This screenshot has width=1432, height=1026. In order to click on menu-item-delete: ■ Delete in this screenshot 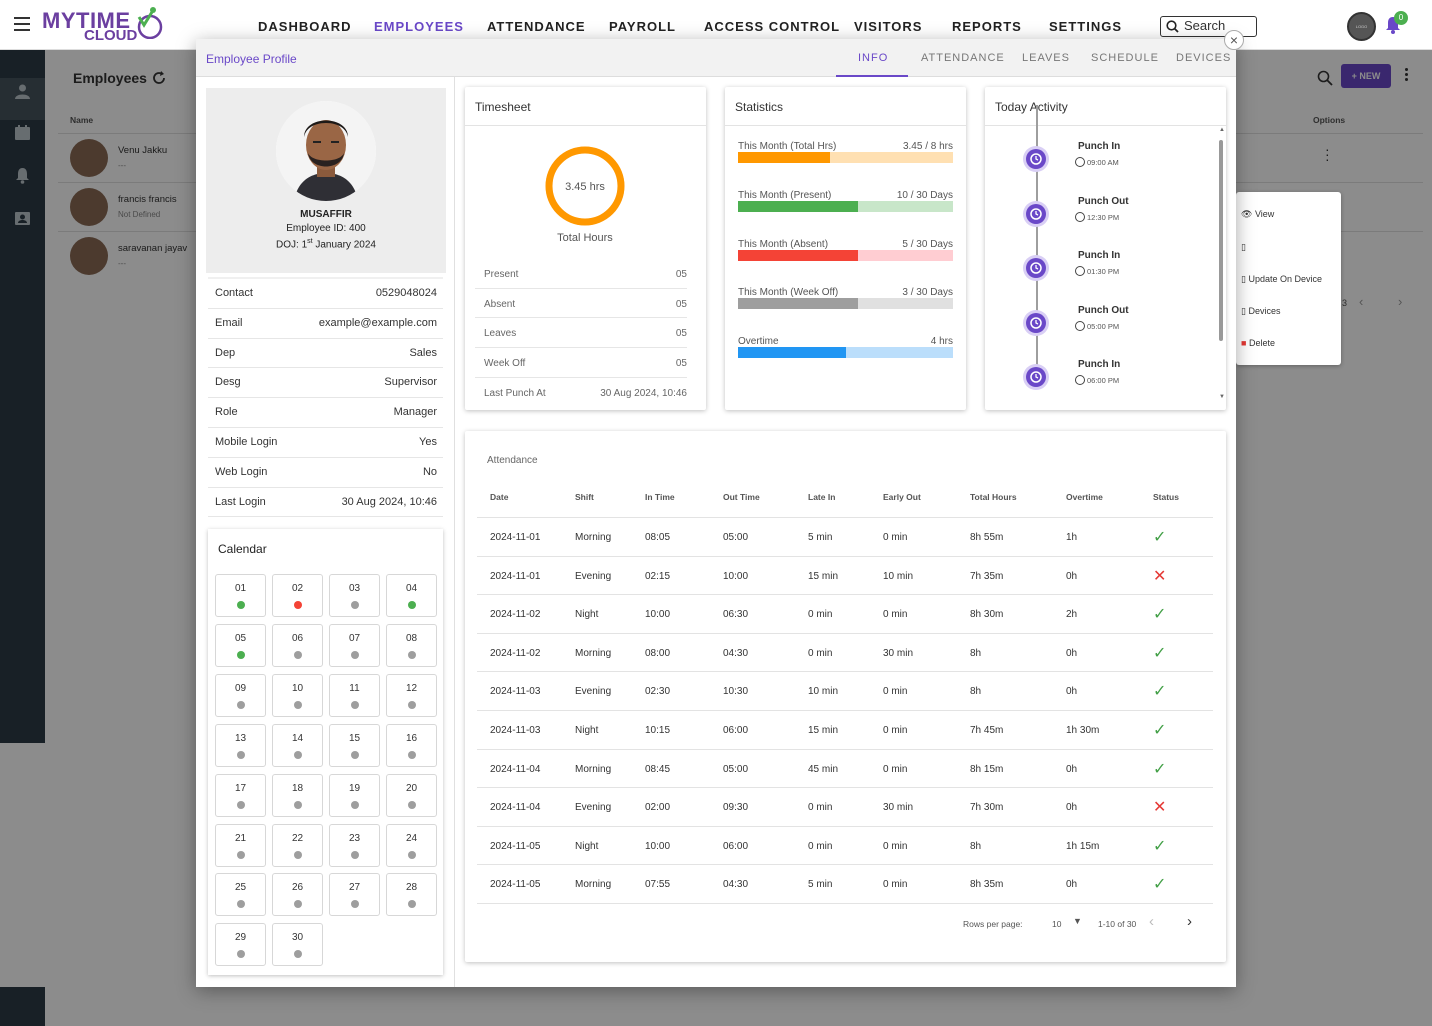, I will do `click(1258, 343)`.